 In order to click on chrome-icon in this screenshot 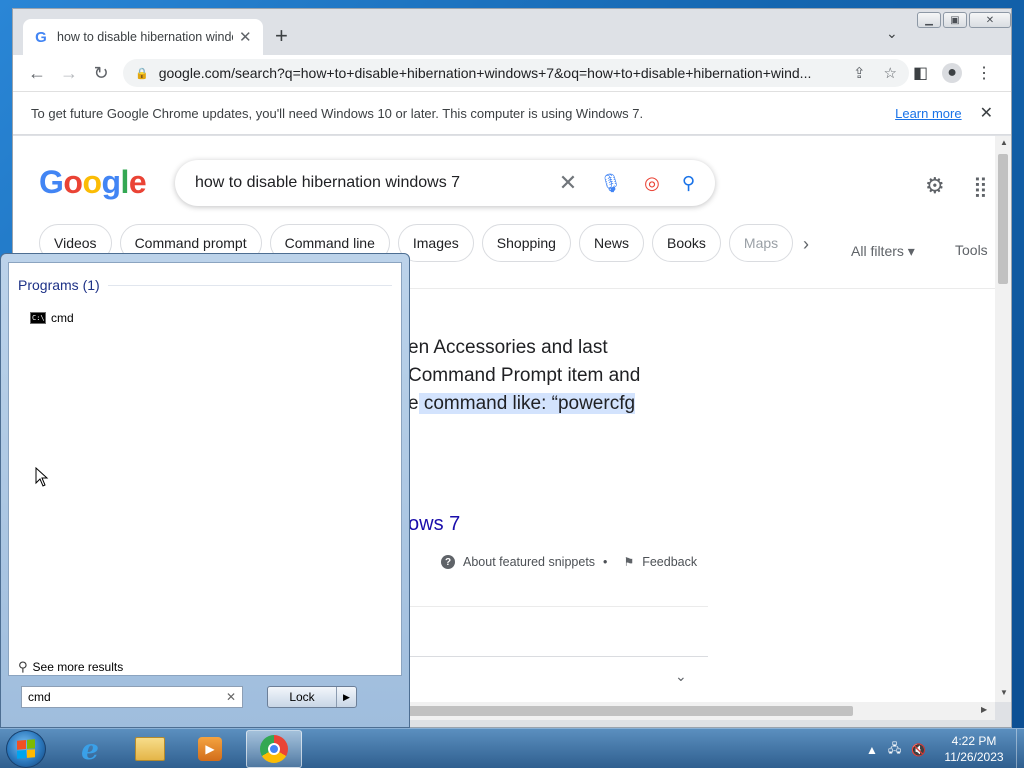, I will do `click(274, 749)`.